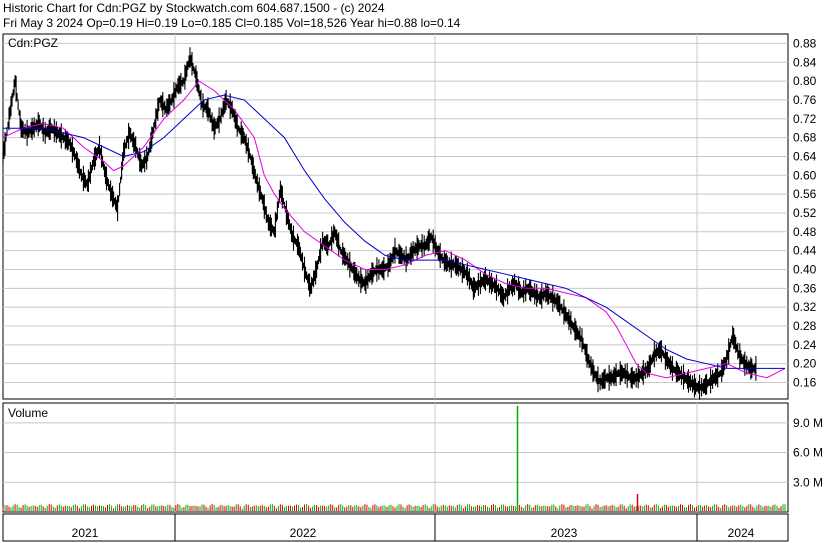 Image resolution: width=830 pixels, height=543 pixels. I want to click on price-tick-label: 0.36, so click(805, 288).